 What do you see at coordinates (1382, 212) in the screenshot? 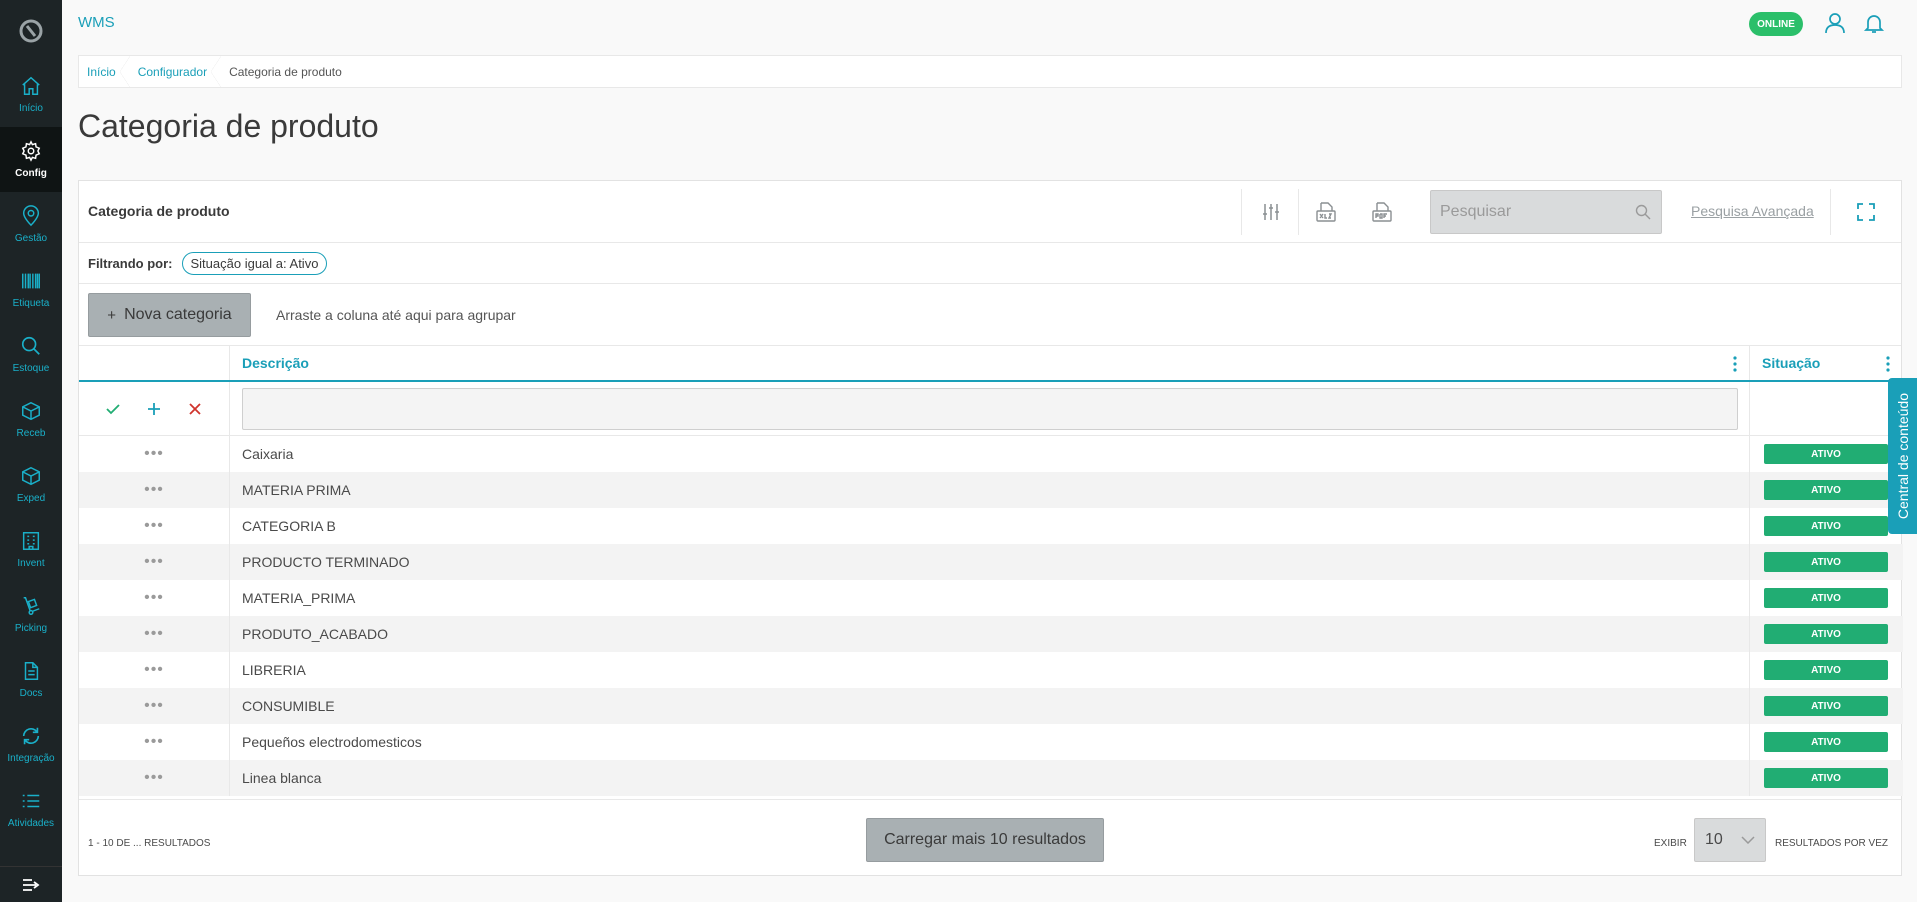
I see `export-pdf-icon` at bounding box center [1382, 212].